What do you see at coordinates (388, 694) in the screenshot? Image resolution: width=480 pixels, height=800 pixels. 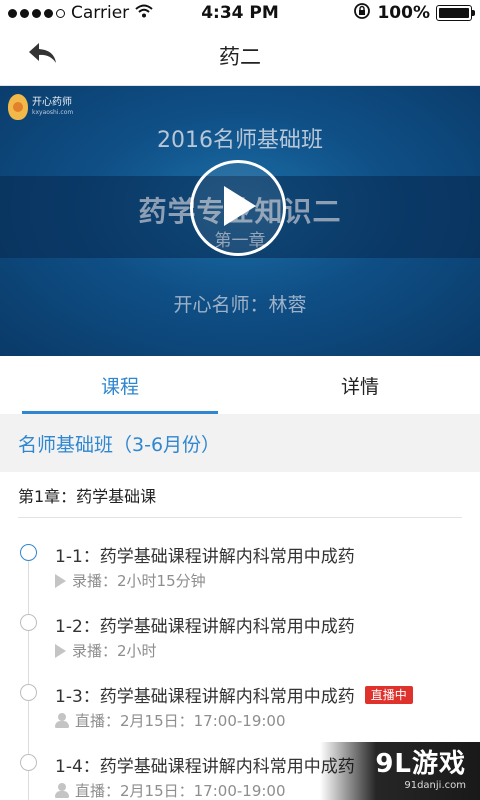 I see `live-badge: 直播中` at bounding box center [388, 694].